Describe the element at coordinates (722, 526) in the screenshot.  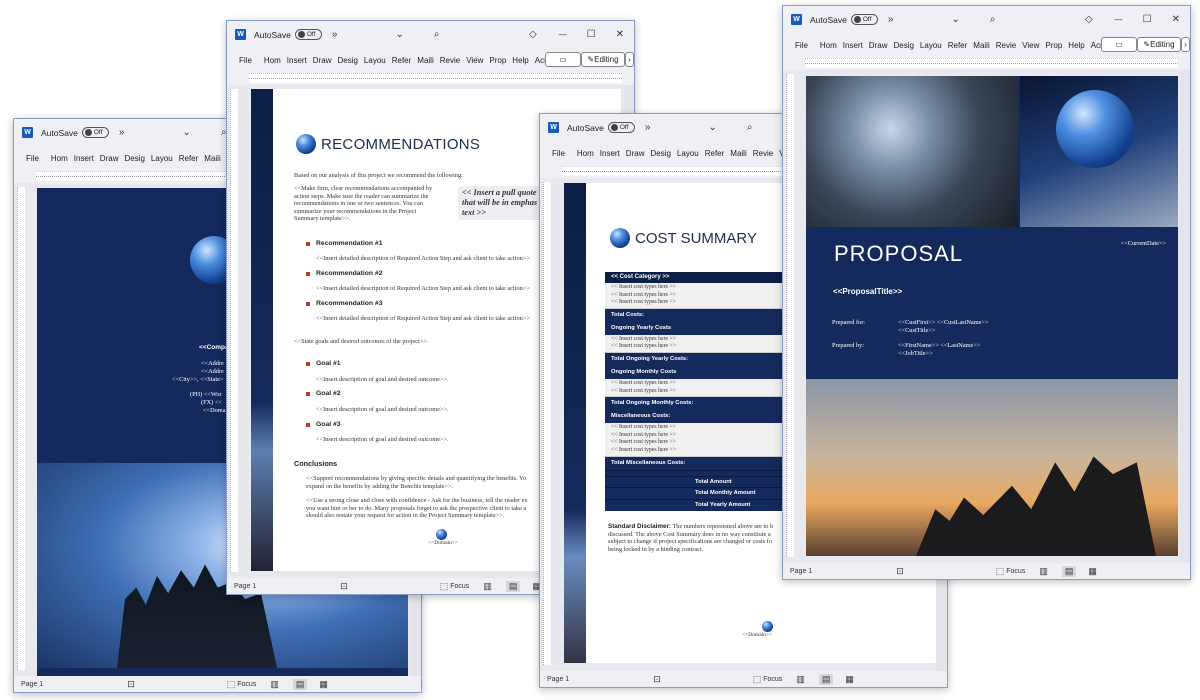
I see `disclaimer-text: The numbers represented above are to b` at that location.